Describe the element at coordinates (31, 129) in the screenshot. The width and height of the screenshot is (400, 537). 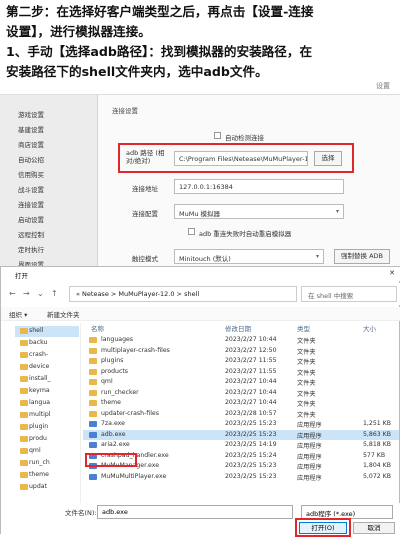
I see `sidebar-item: 基建设置` at that location.